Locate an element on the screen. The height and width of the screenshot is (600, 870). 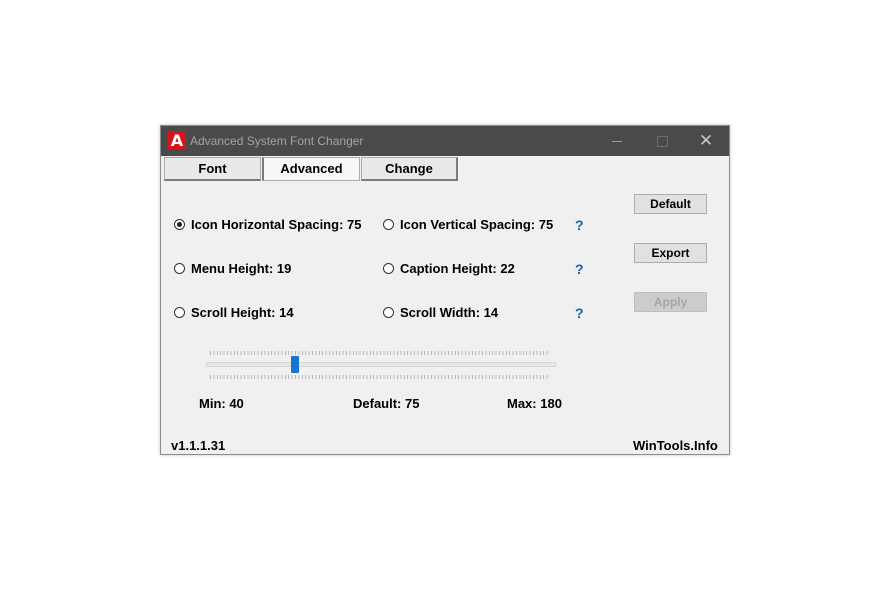
option-scroll-height: Scroll Height: 14 is located at coordinates (234, 312).